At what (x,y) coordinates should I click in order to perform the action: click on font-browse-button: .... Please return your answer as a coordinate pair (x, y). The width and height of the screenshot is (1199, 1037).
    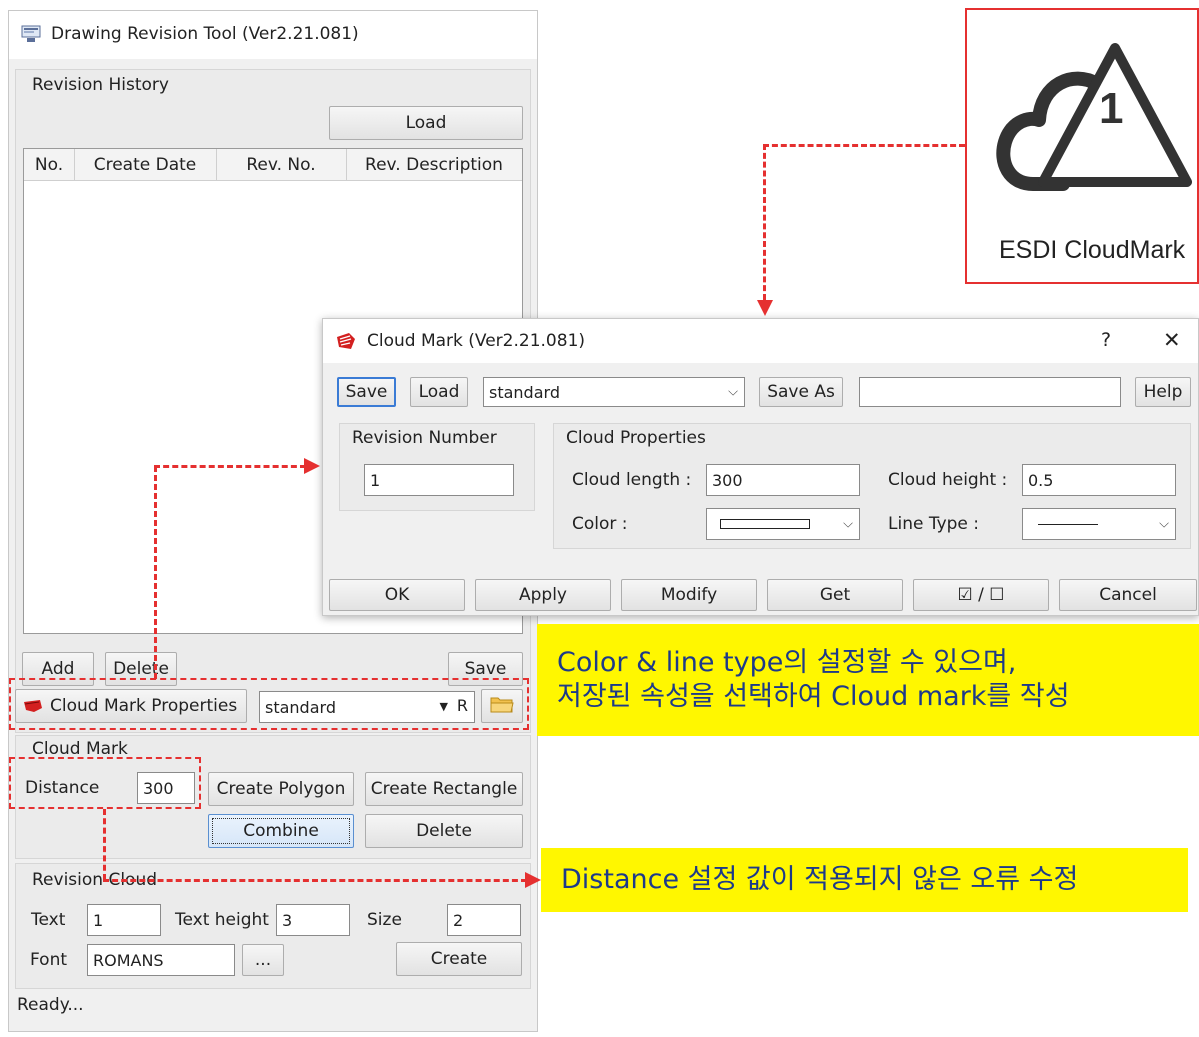
    Looking at the image, I should click on (263, 960).